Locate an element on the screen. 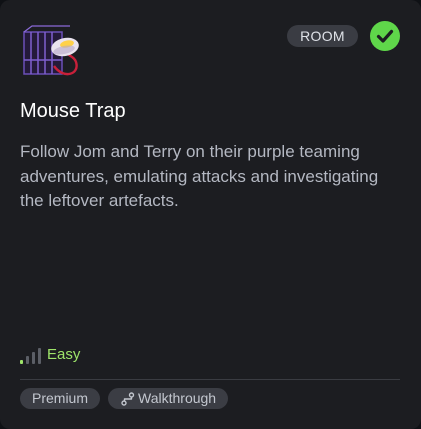  walkthrough-path-icon is located at coordinates (129, 399).